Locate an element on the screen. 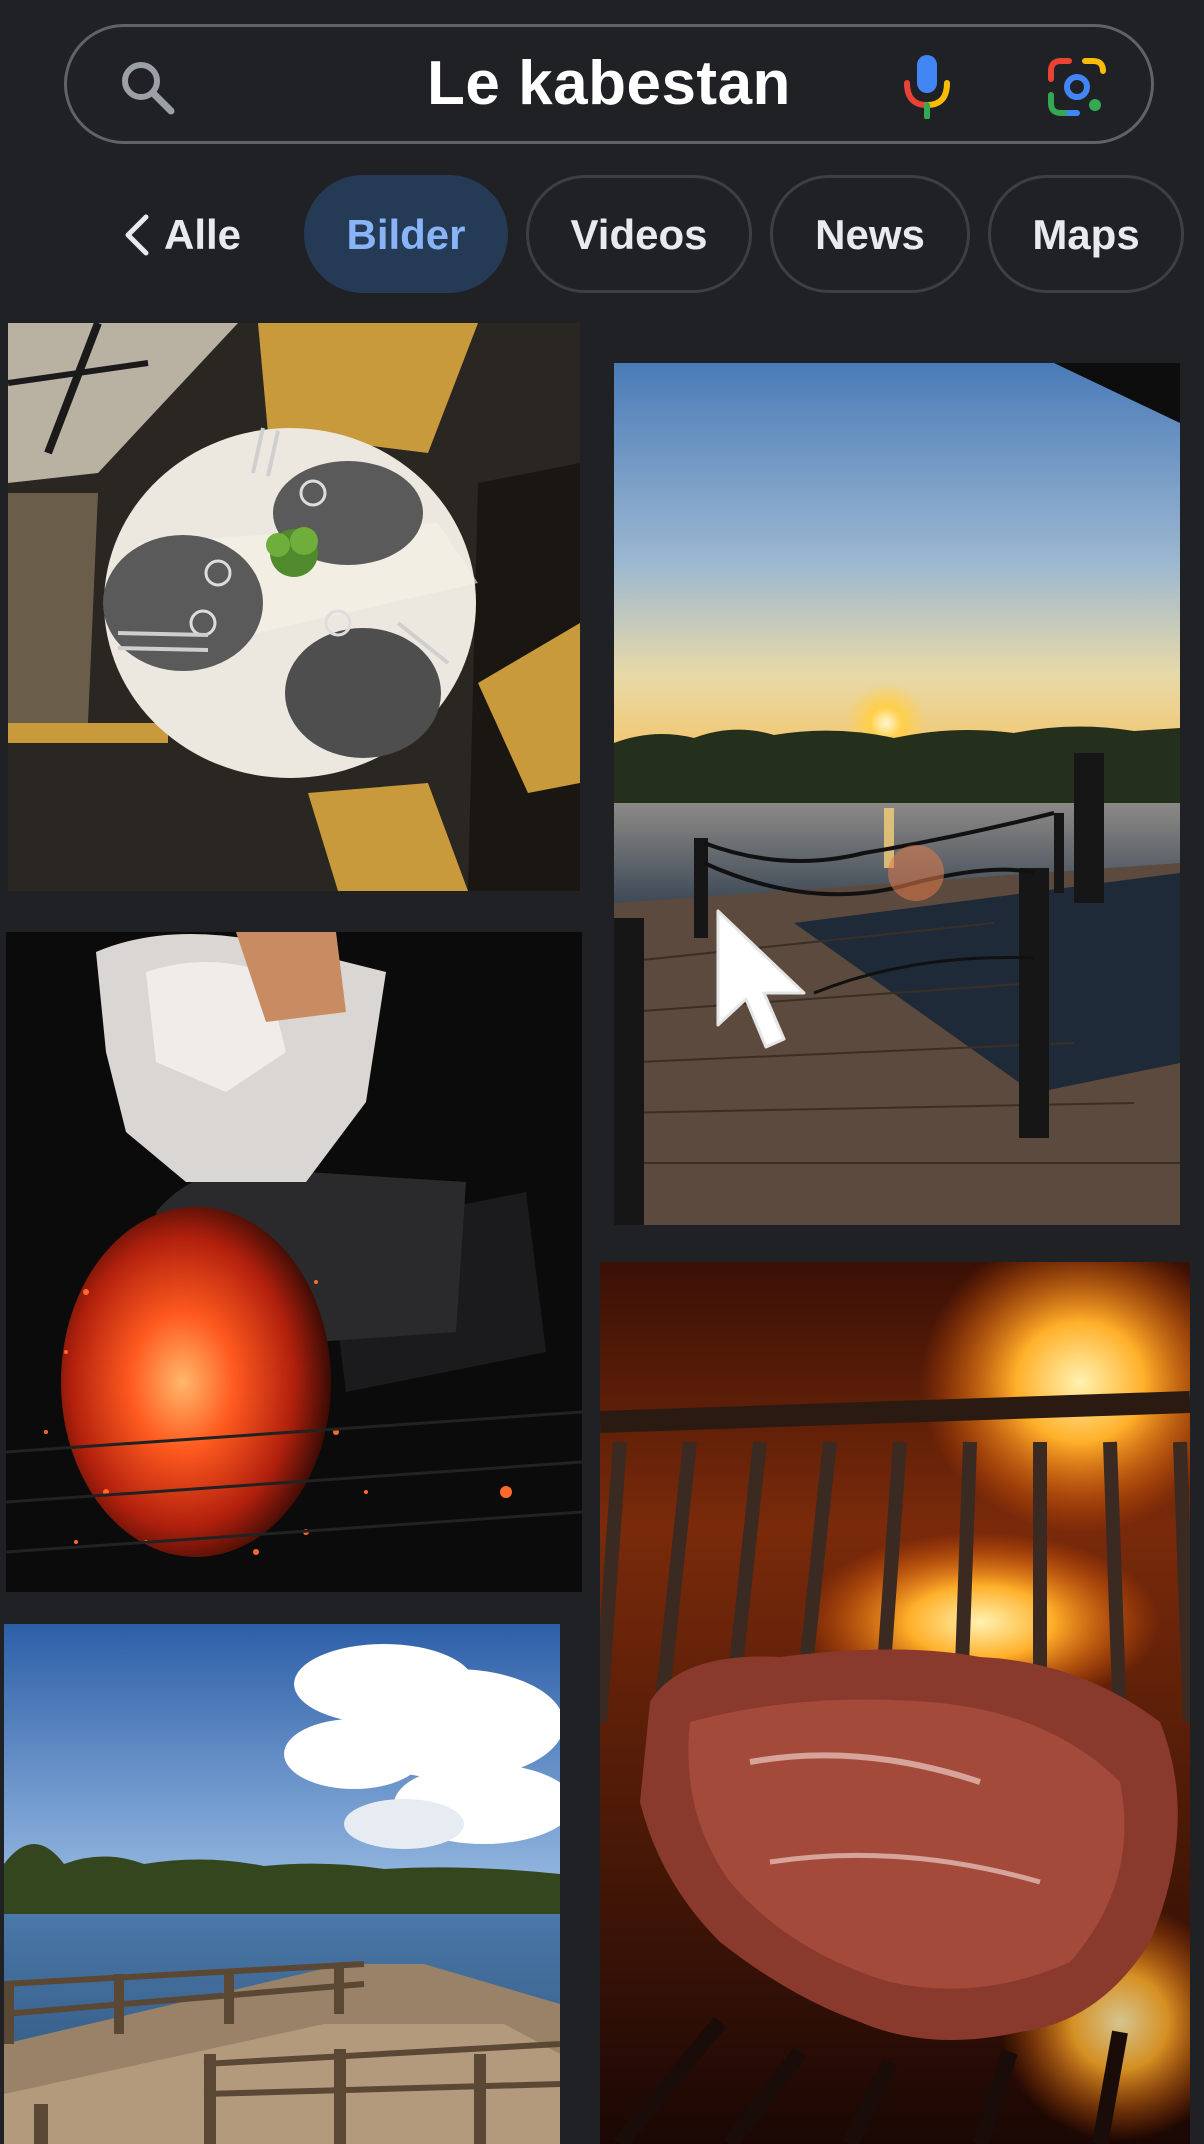 The image size is (1204, 2144). tab-news: News is located at coordinates (870, 234).